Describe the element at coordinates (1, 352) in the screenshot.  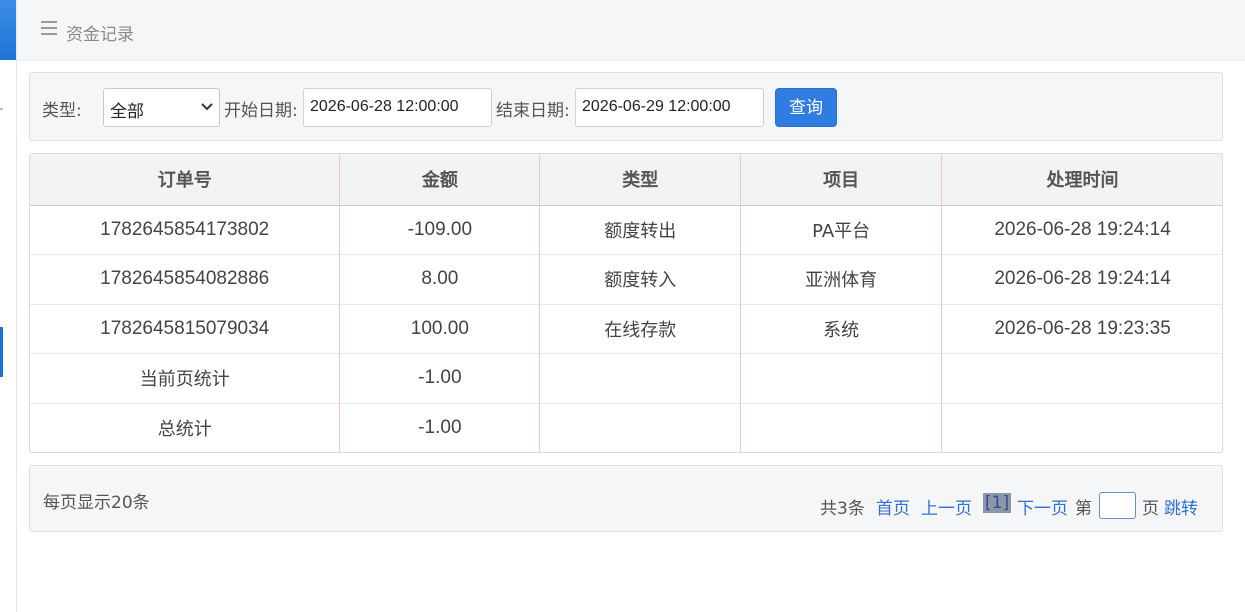
I see `sidebar-active-marker` at that location.